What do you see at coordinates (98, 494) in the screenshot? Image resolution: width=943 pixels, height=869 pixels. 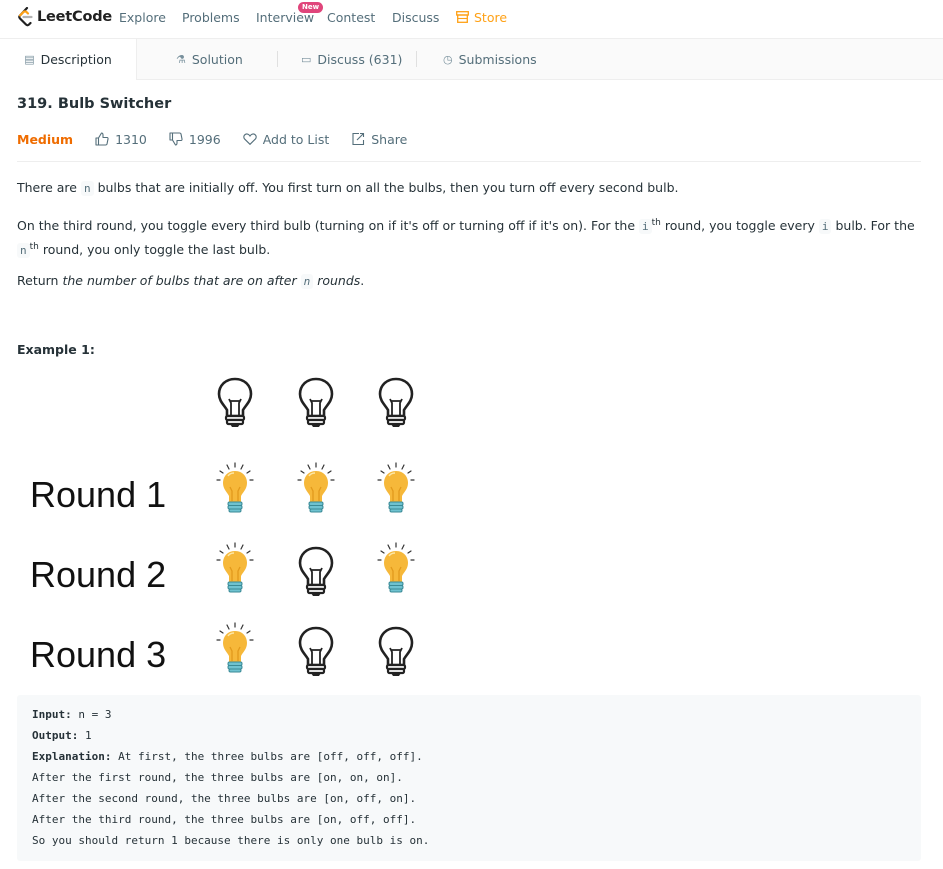 I see `round-1-label: Round 1` at bounding box center [98, 494].